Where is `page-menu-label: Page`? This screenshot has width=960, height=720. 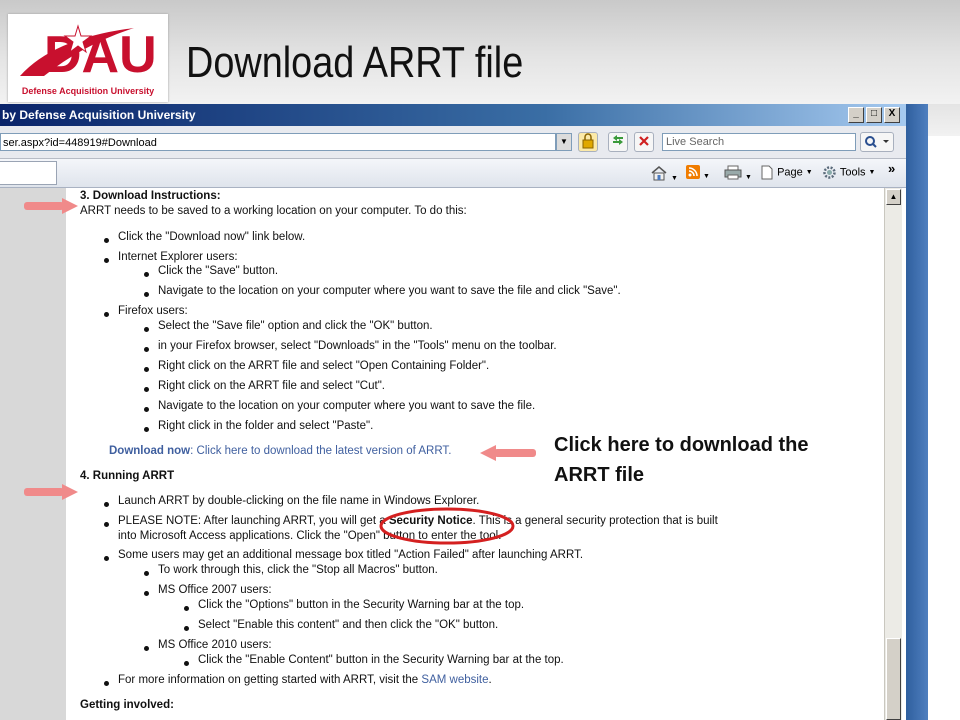
page-menu-label: Page is located at coordinates (790, 172).